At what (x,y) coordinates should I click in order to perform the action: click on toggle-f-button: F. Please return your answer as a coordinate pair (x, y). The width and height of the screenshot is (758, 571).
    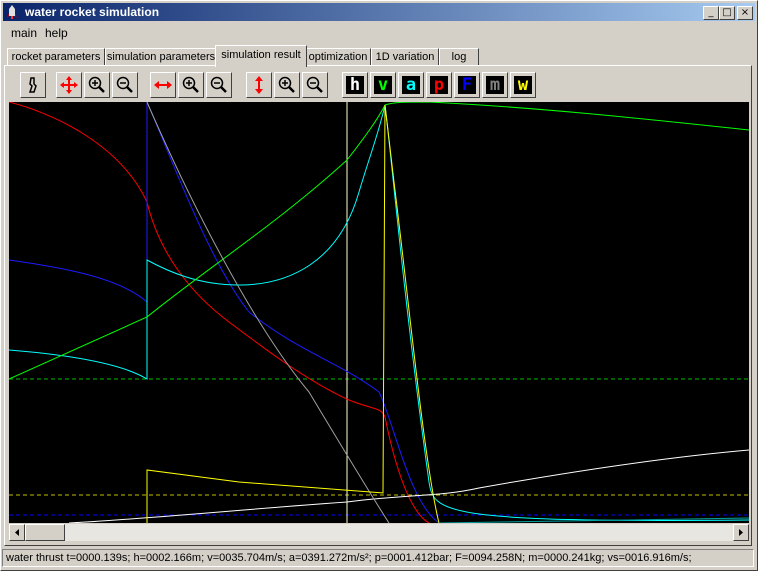
    Looking at the image, I should click on (467, 85).